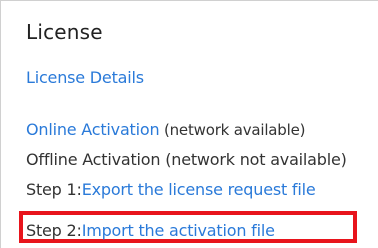 Image resolution: width=378 pixels, height=248 pixels. Describe the element at coordinates (93, 129) in the screenshot. I see `online-activation-link: Online Activation` at that location.